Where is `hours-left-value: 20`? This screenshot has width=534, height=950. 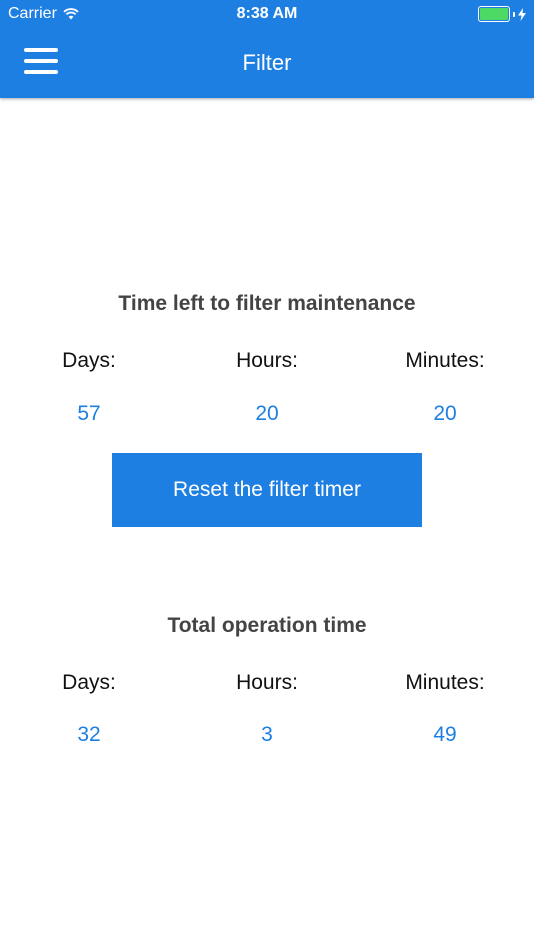 hours-left-value: 20 is located at coordinates (267, 413).